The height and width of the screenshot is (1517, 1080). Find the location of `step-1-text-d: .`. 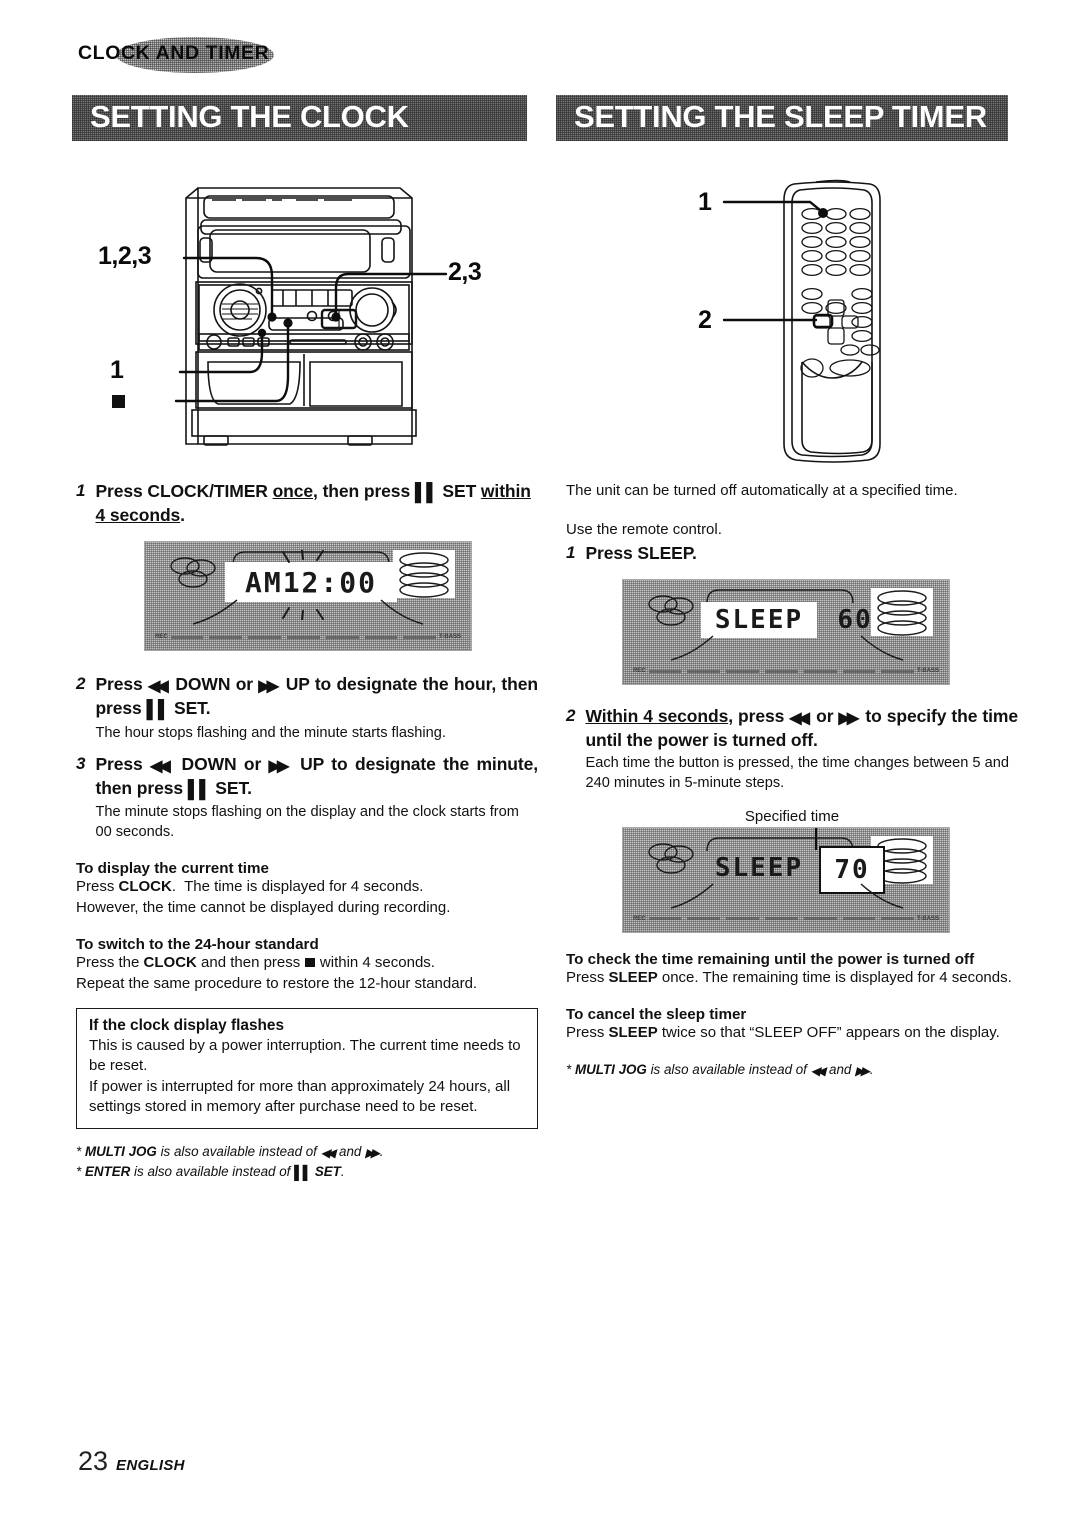

step-1-text-d: . is located at coordinates (182, 515).